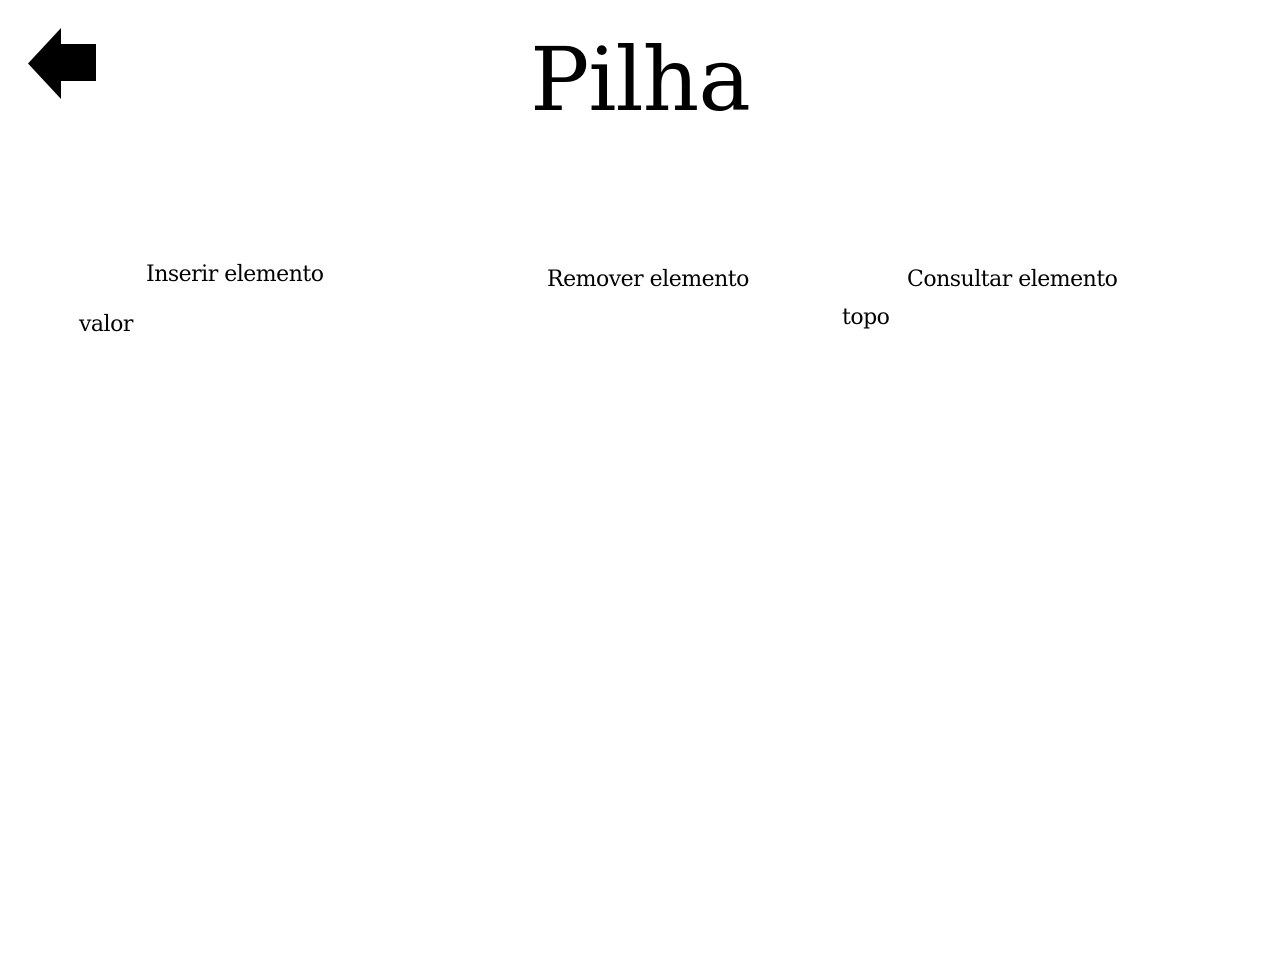  I want to click on insert-element-button: Inserir elemento, so click(235, 275).